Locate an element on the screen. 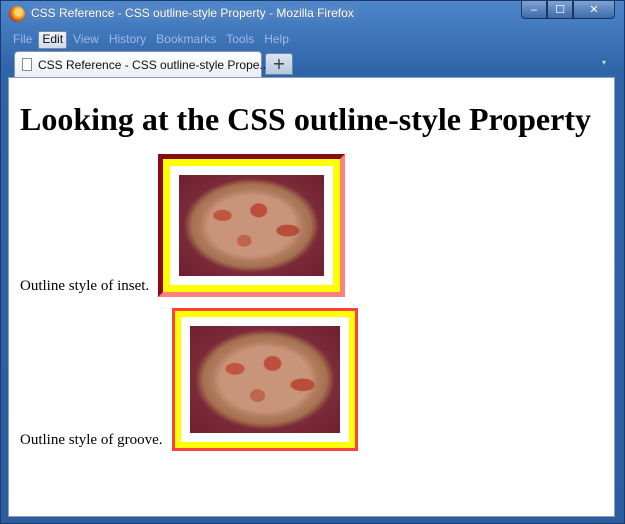 This screenshot has height=524, width=625. window-controls: ‒ ☐ ✕ is located at coordinates (568, 11).